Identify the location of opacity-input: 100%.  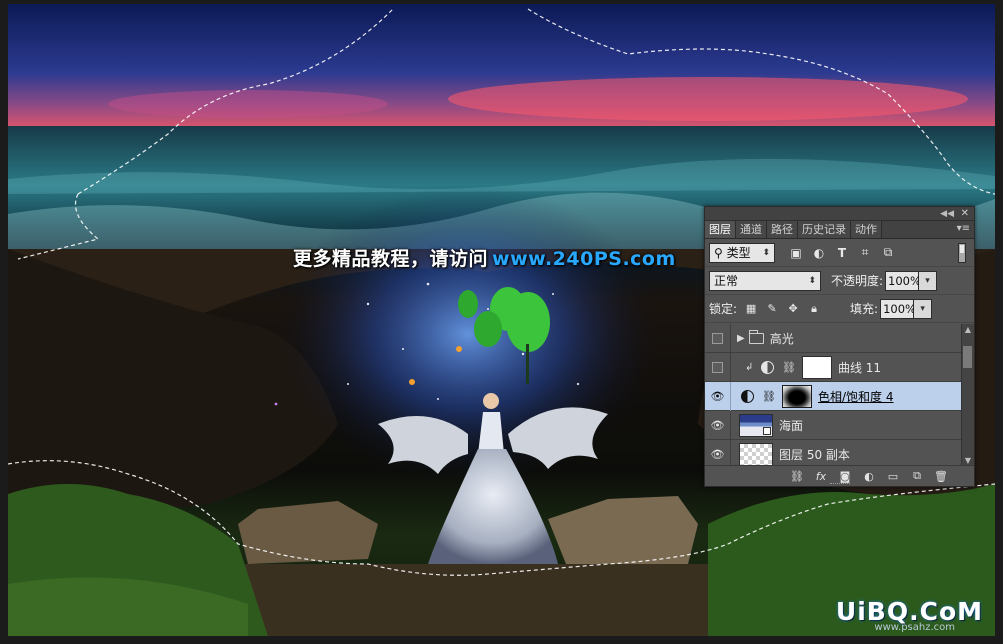
(903, 280).